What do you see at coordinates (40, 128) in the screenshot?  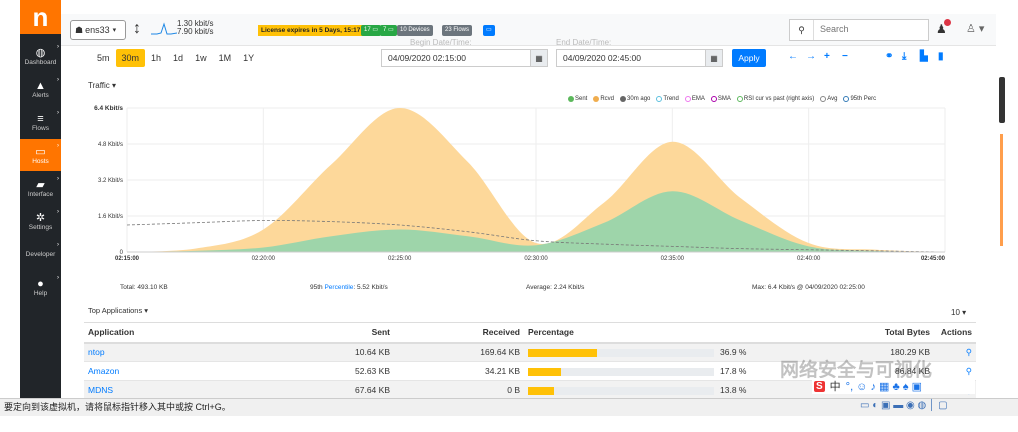 I see `sidebar-item-label: Flows` at bounding box center [40, 128].